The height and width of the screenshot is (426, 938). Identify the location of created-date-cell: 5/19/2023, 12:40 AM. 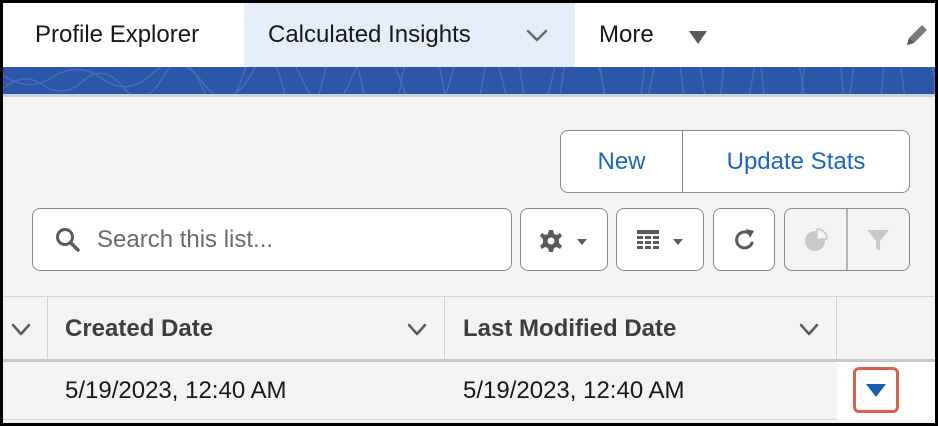
(176, 390).